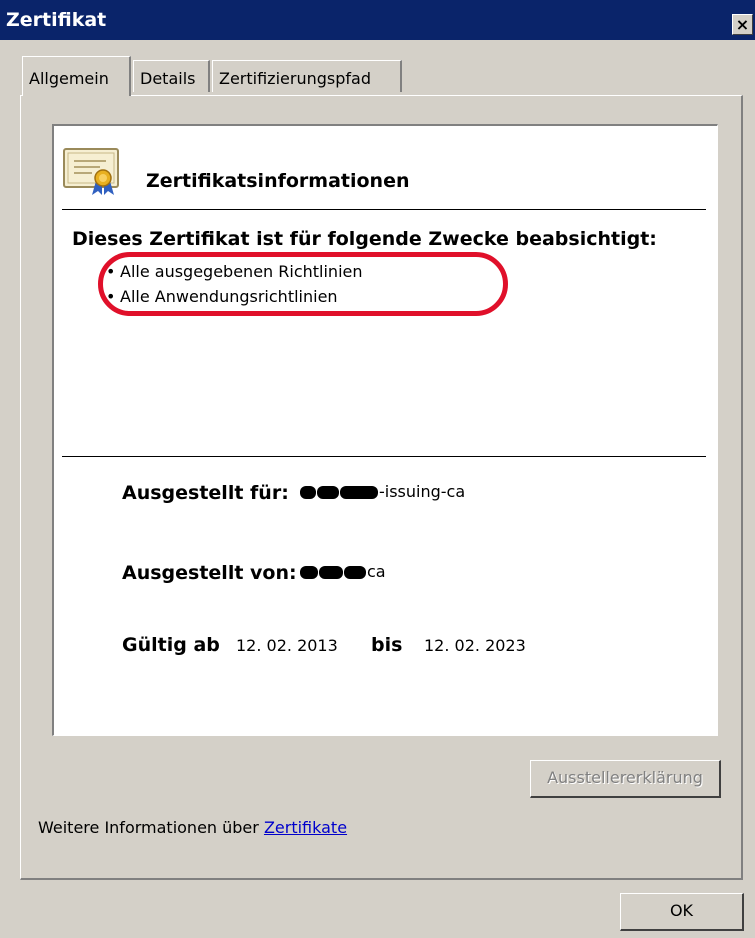 This screenshot has height=938, width=755. I want to click on valid-from-value: 12. 02. 2013, so click(287, 645).